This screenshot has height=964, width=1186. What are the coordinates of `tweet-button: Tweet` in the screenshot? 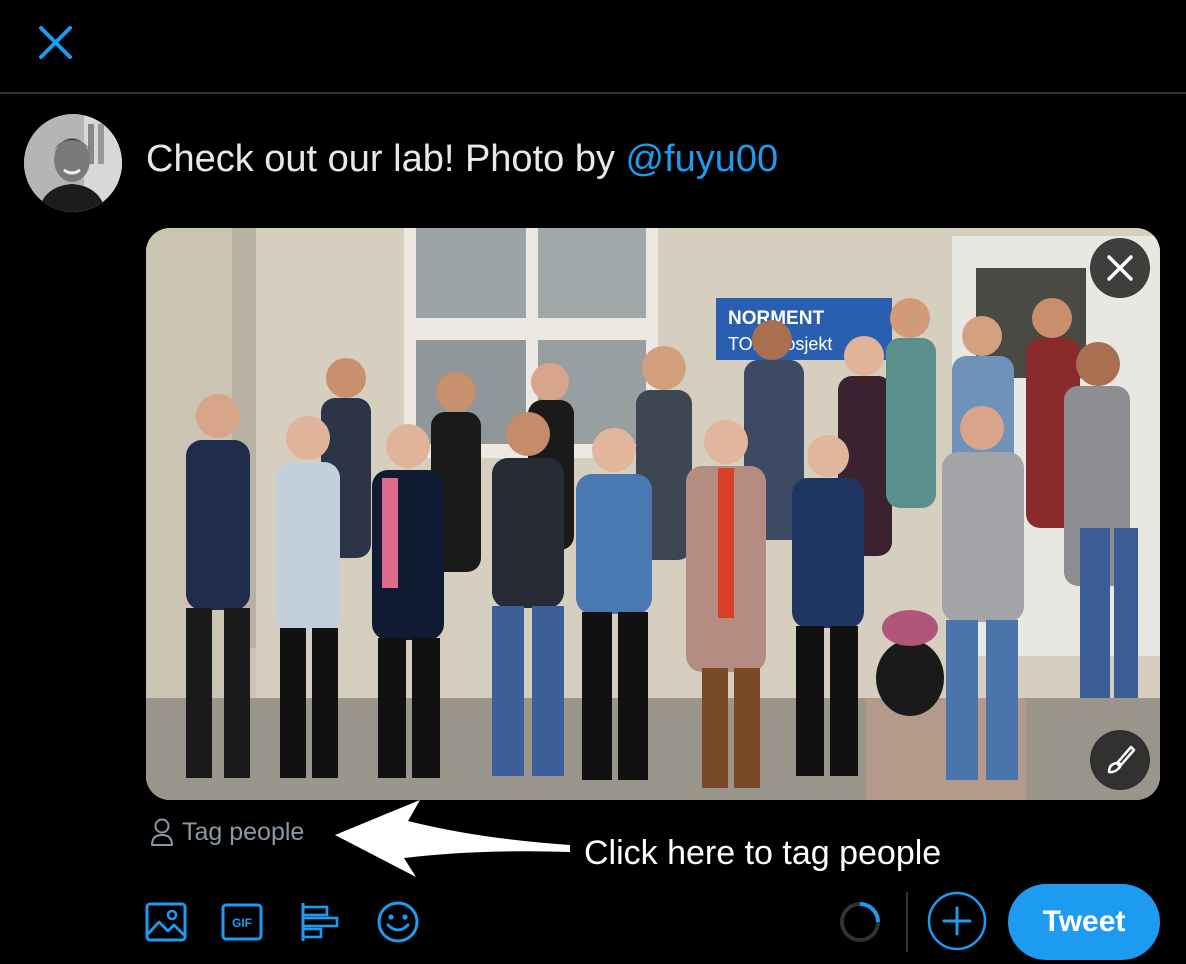 It's located at (1084, 922).